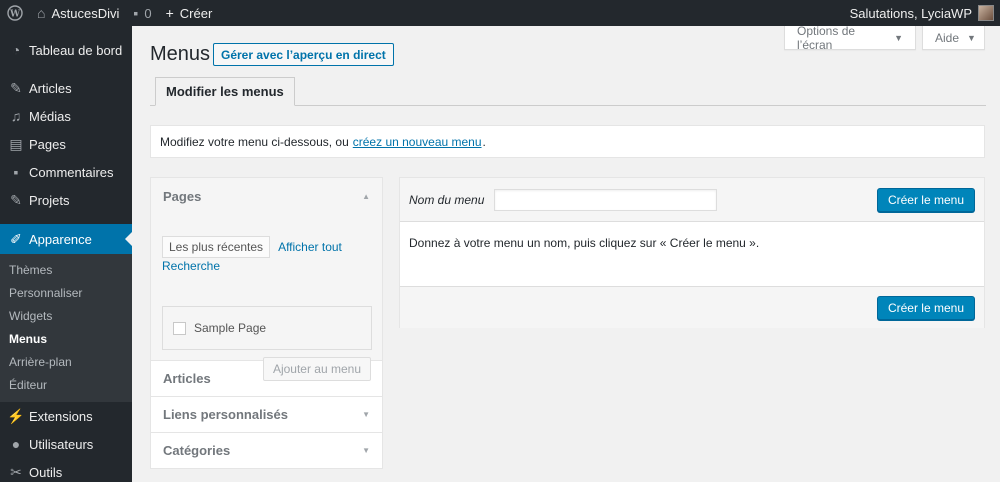 The height and width of the screenshot is (482, 1000). I want to click on caret-up-icon: ▲, so click(366, 196).